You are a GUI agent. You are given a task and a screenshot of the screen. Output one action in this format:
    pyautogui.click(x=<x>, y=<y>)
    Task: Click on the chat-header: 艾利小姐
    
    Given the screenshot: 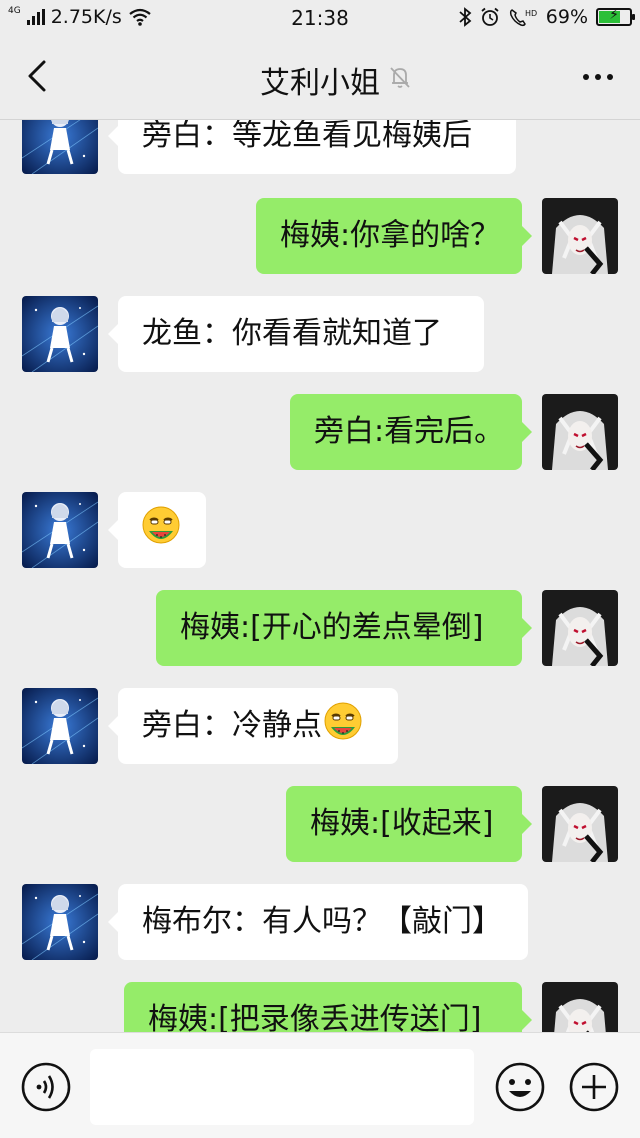 What is the action you would take?
    pyautogui.click(x=320, y=77)
    